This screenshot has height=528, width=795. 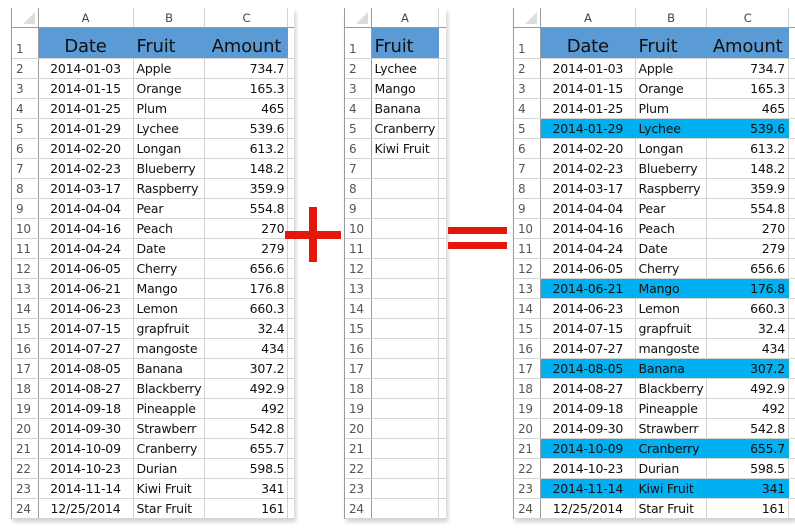 What do you see at coordinates (405, 18) in the screenshot?
I see `column-header-a: A` at bounding box center [405, 18].